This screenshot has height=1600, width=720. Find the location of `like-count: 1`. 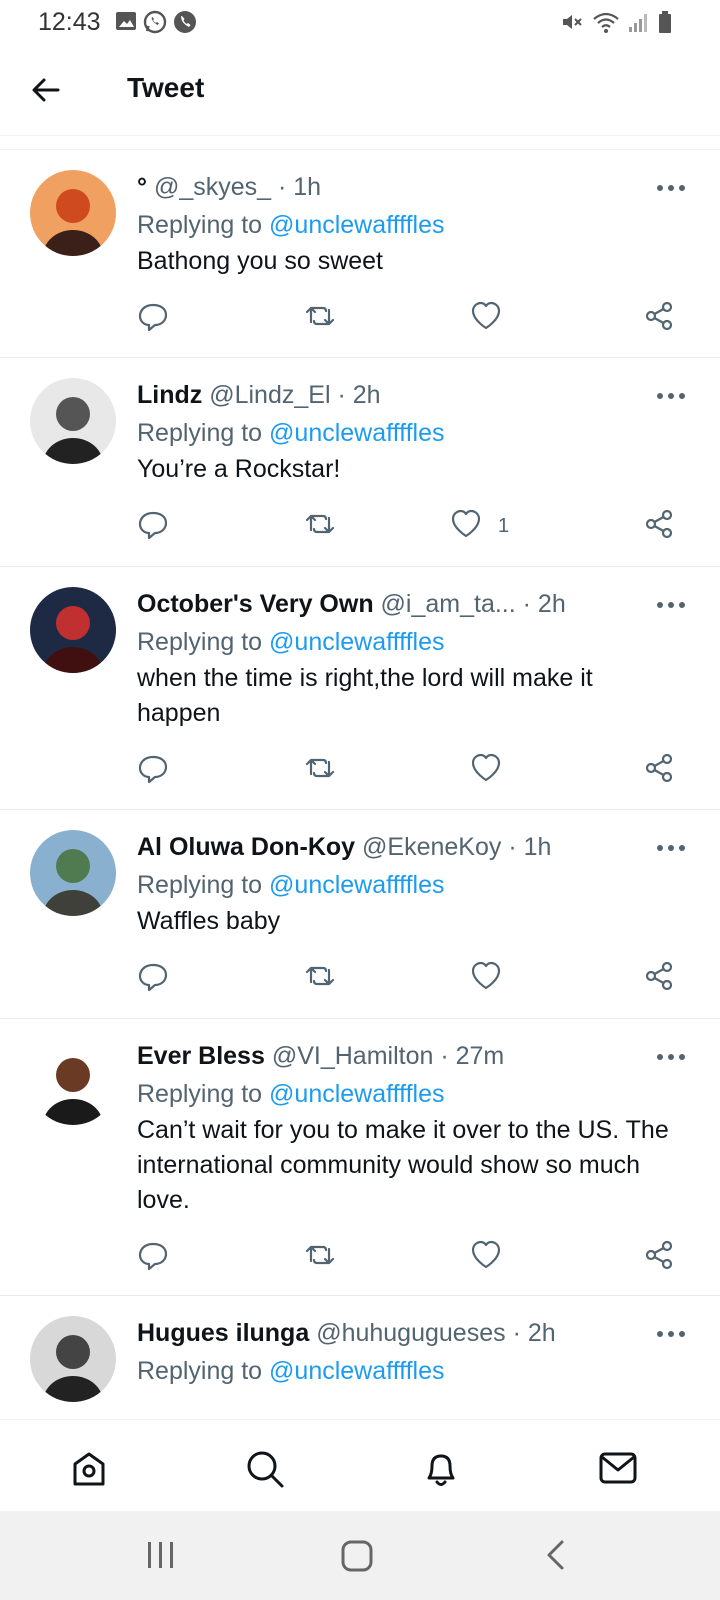

like-count: 1 is located at coordinates (504, 525).